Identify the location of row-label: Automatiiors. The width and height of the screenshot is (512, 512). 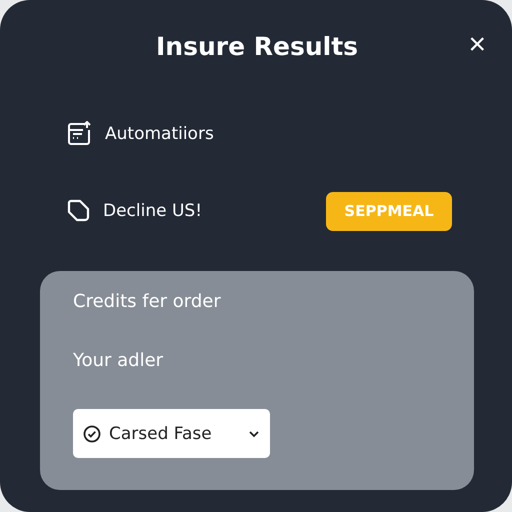
(160, 134).